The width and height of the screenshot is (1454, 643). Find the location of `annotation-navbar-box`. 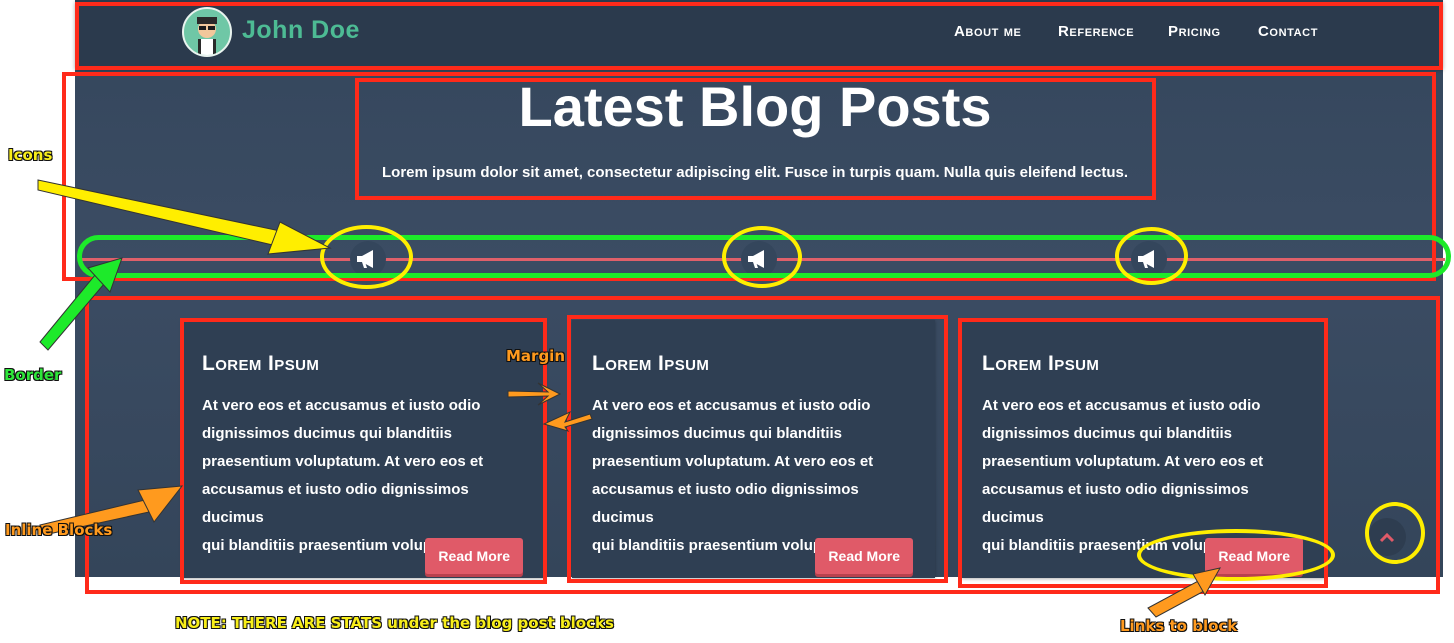

annotation-navbar-box is located at coordinates (759, 36).